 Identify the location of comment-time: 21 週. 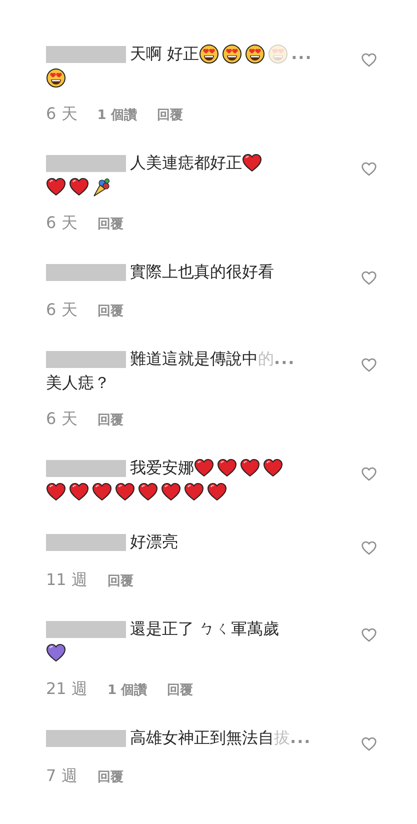
(67, 689).